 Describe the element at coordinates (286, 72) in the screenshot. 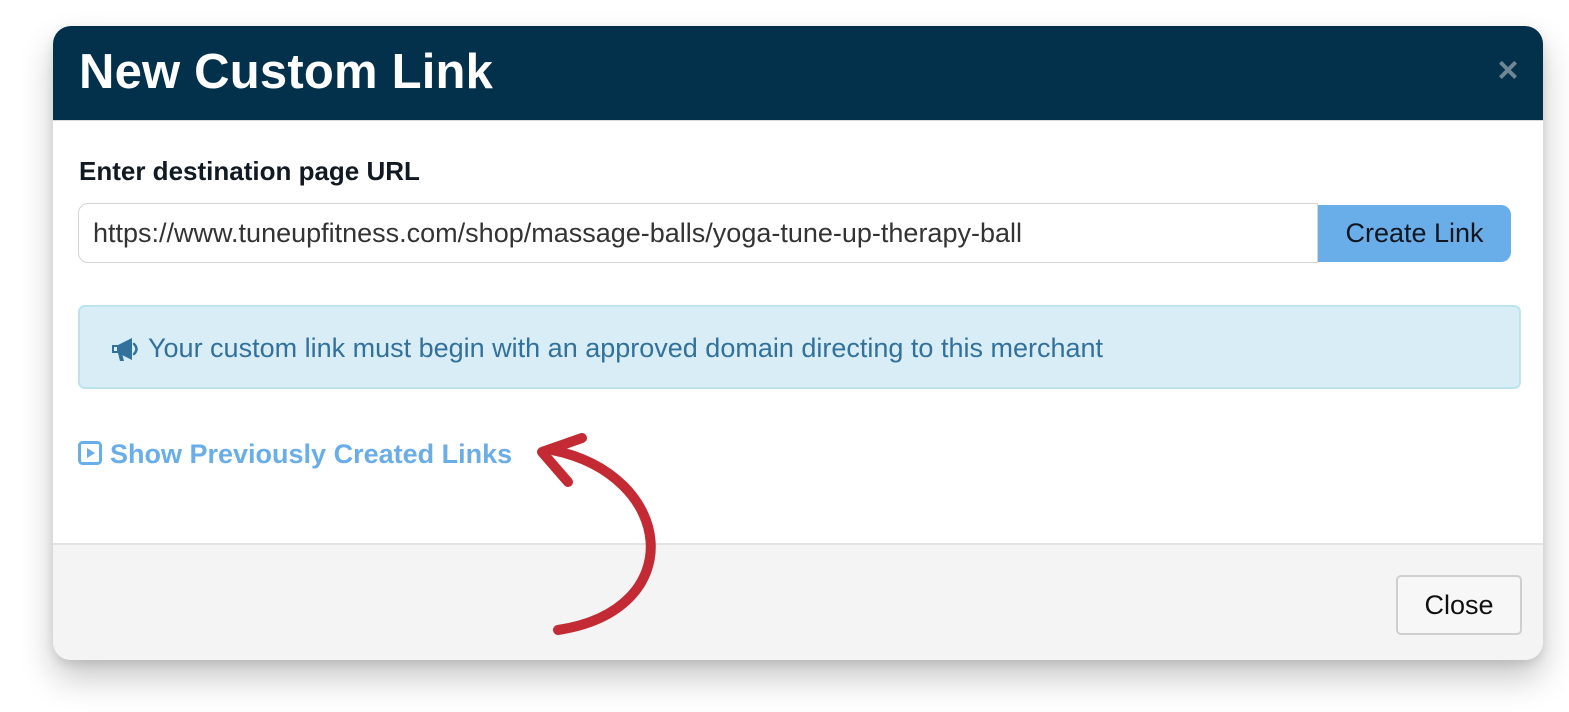

I see `dialog-title: New Custom Link` at that location.